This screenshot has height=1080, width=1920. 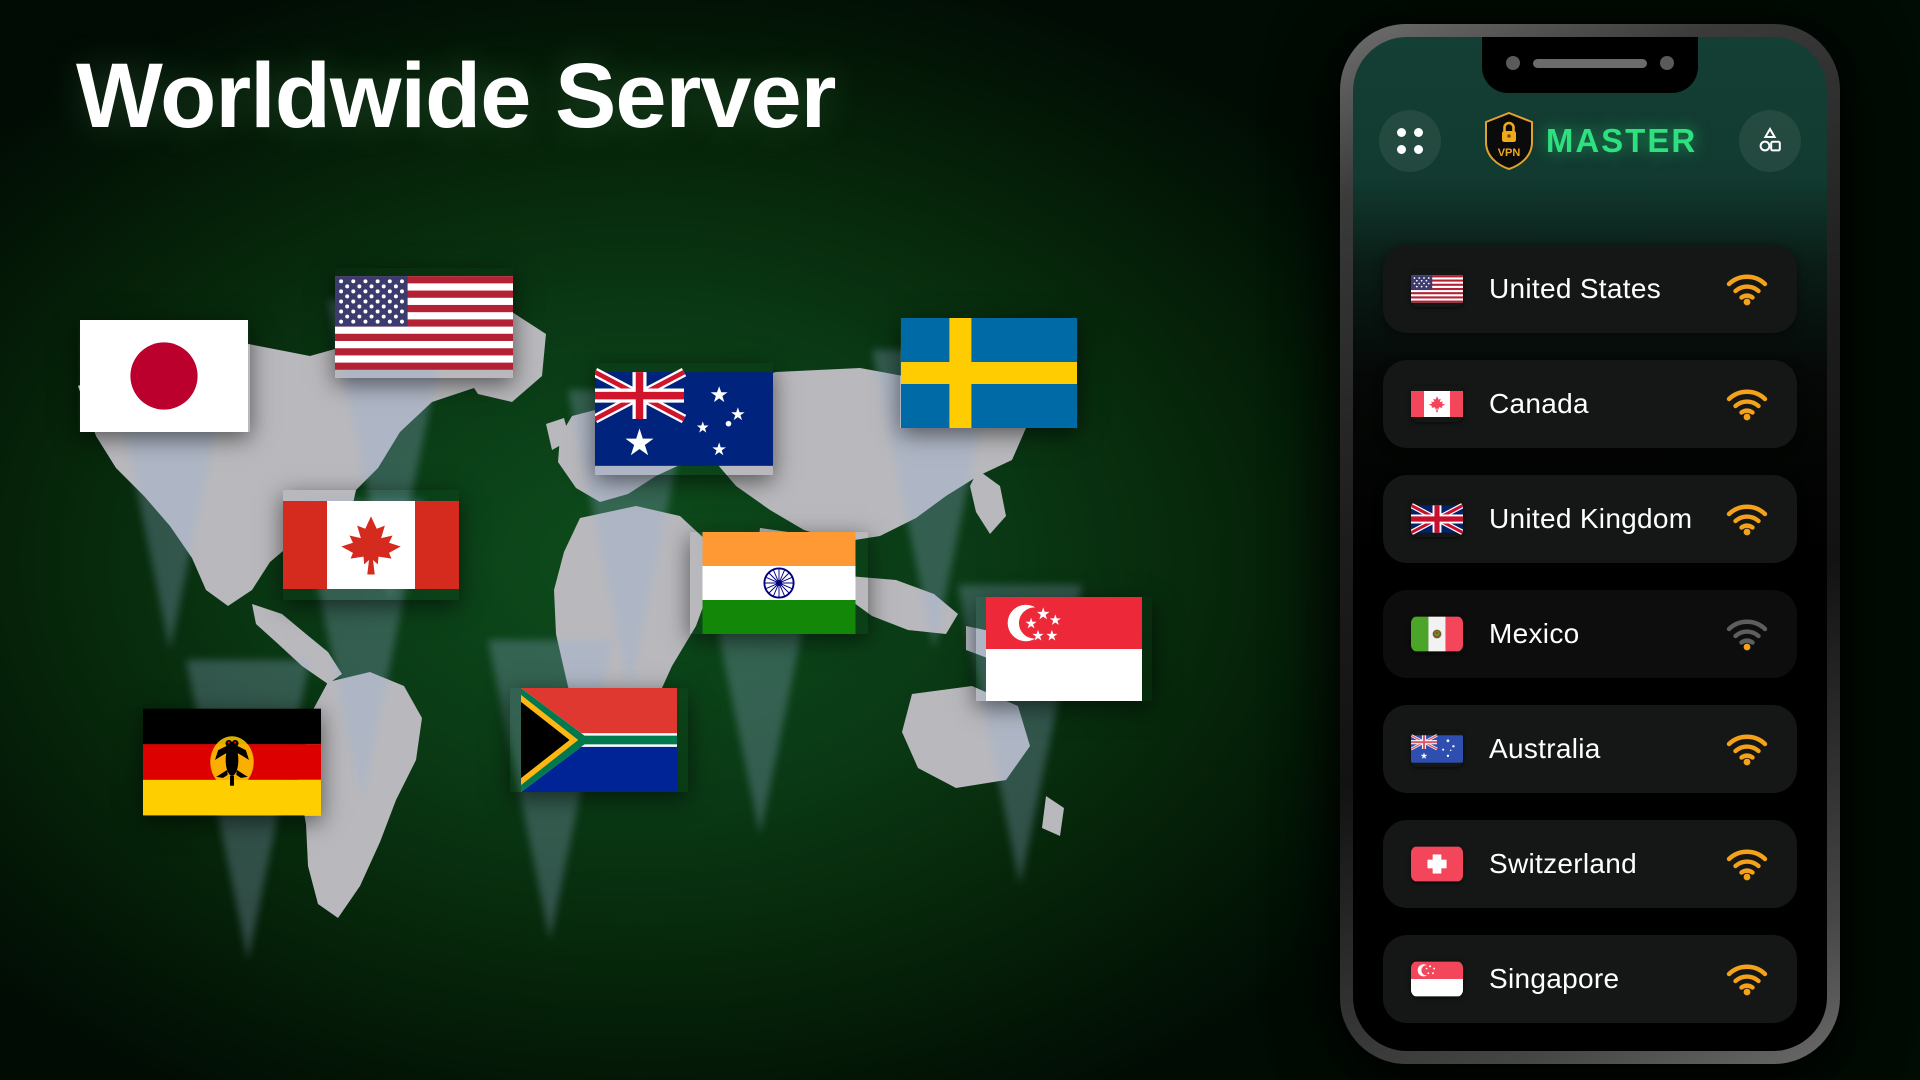 I want to click on phone-notch, so click(x=1590, y=65).